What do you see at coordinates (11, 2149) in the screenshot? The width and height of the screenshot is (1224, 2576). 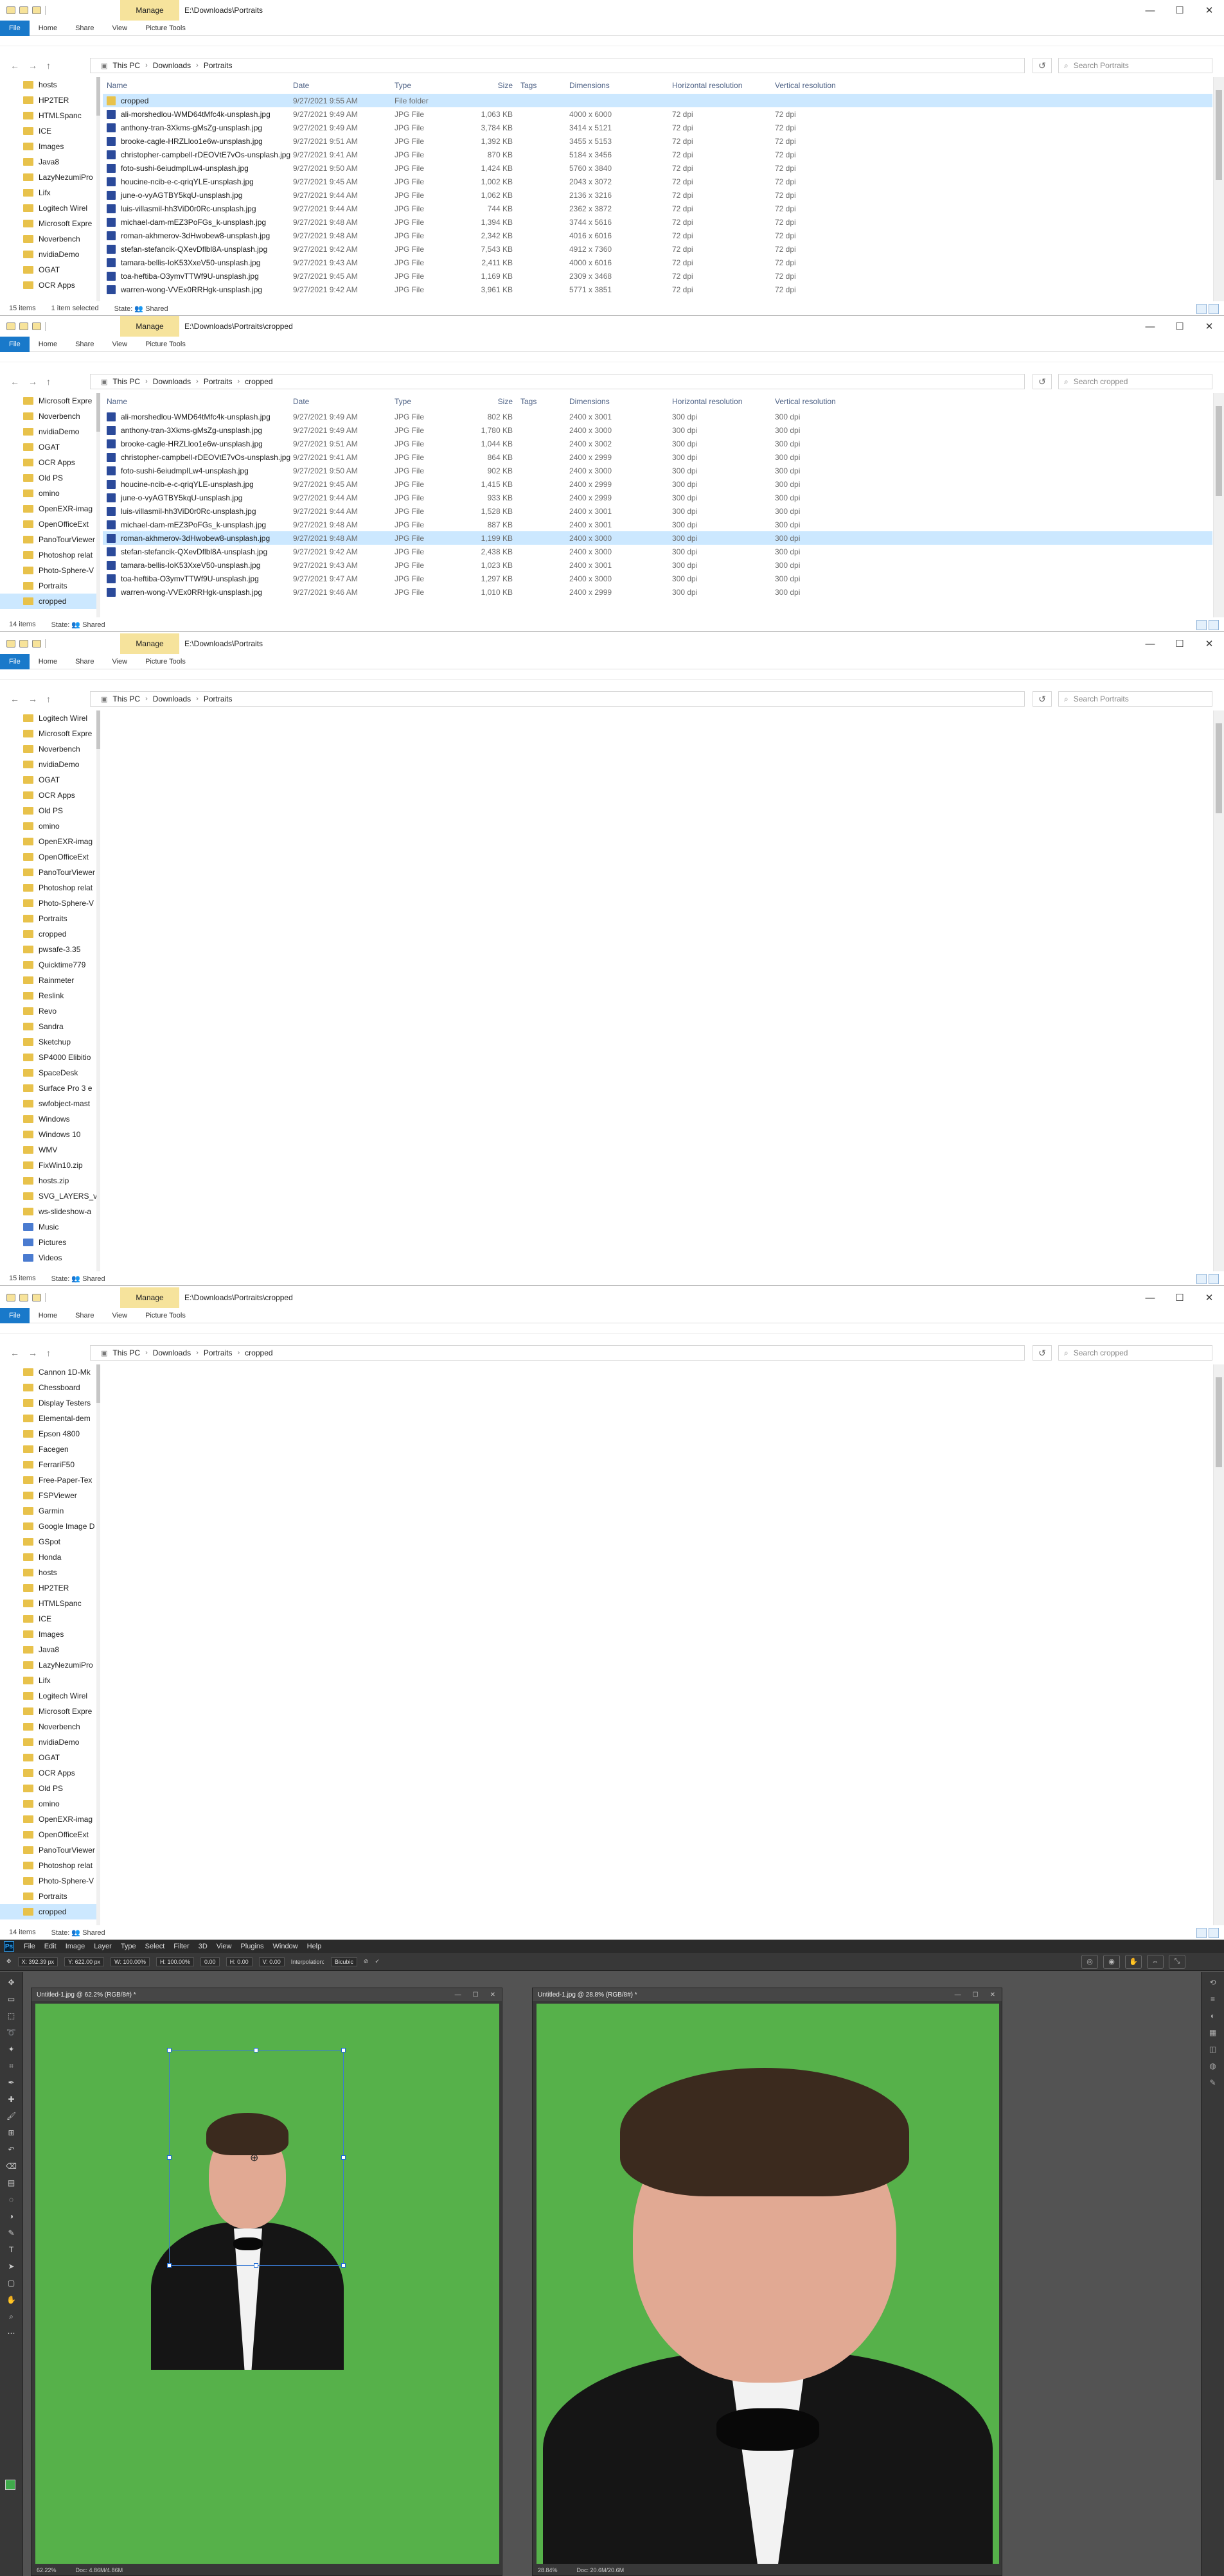 I see `history-brush-icon: ↶` at bounding box center [11, 2149].